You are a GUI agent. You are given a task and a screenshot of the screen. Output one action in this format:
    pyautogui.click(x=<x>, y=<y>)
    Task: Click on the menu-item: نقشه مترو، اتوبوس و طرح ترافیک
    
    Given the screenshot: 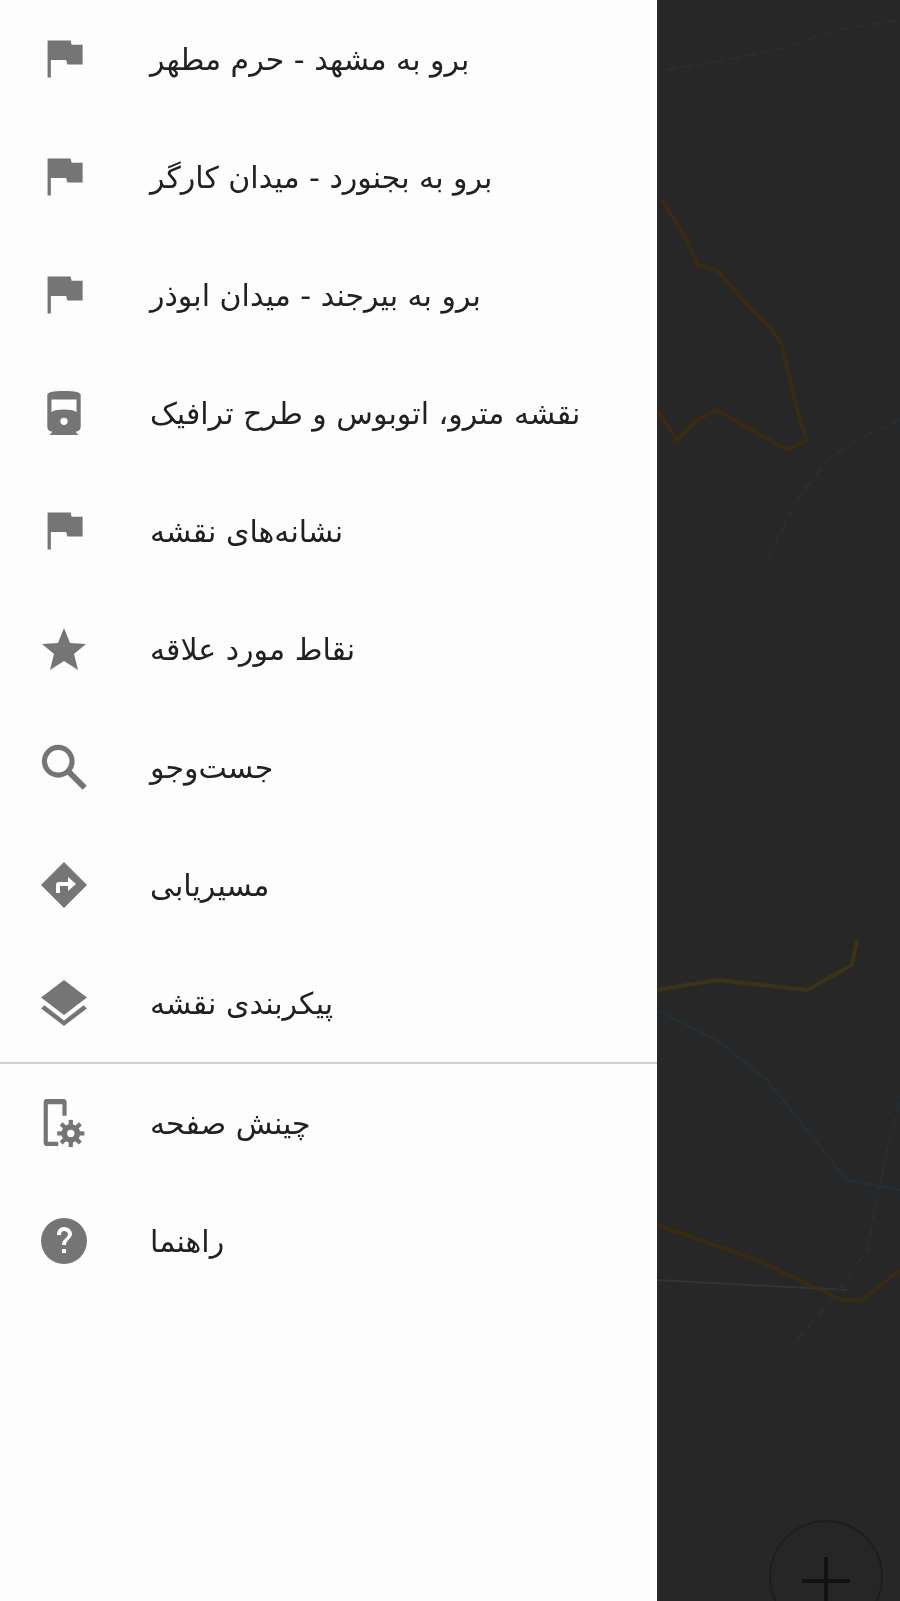 What is the action you would take?
    pyautogui.click(x=328, y=413)
    